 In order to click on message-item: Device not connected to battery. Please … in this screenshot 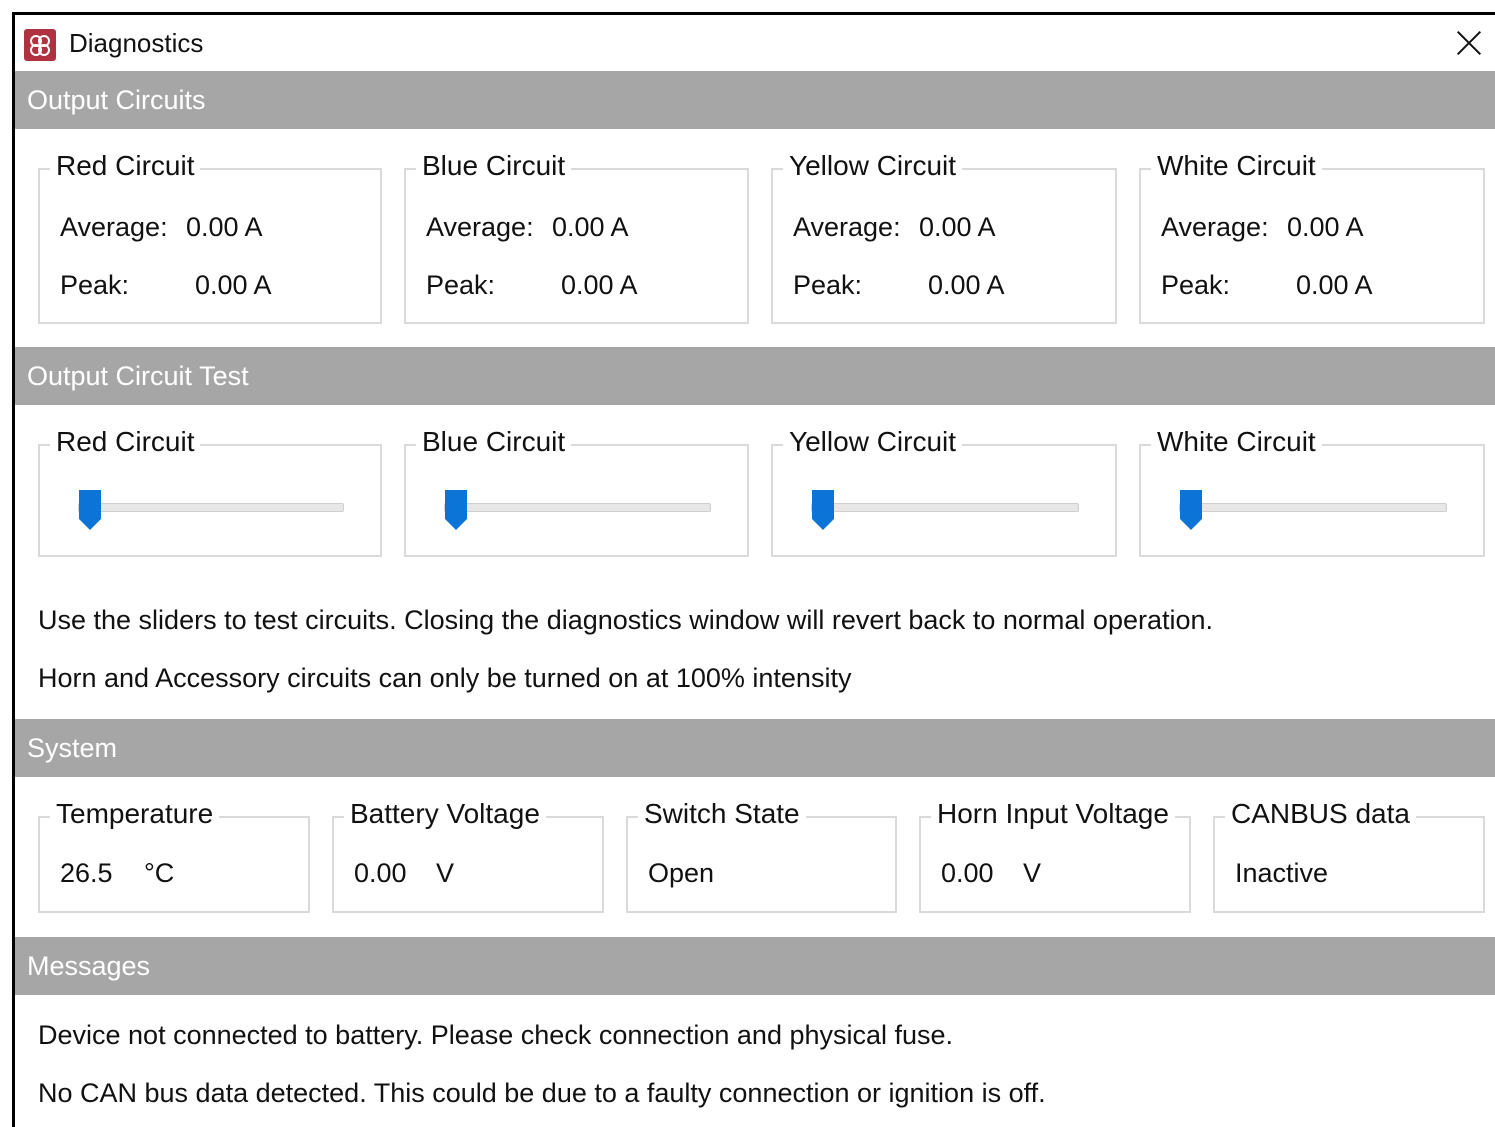, I will do `click(496, 1035)`.